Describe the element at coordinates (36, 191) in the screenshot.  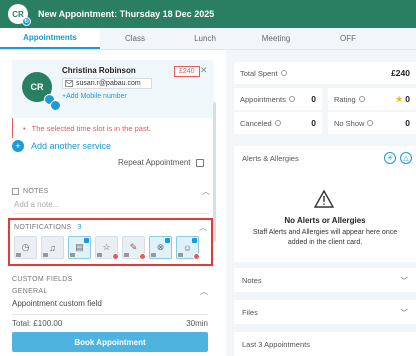
I see `notes-label: NOTES` at that location.